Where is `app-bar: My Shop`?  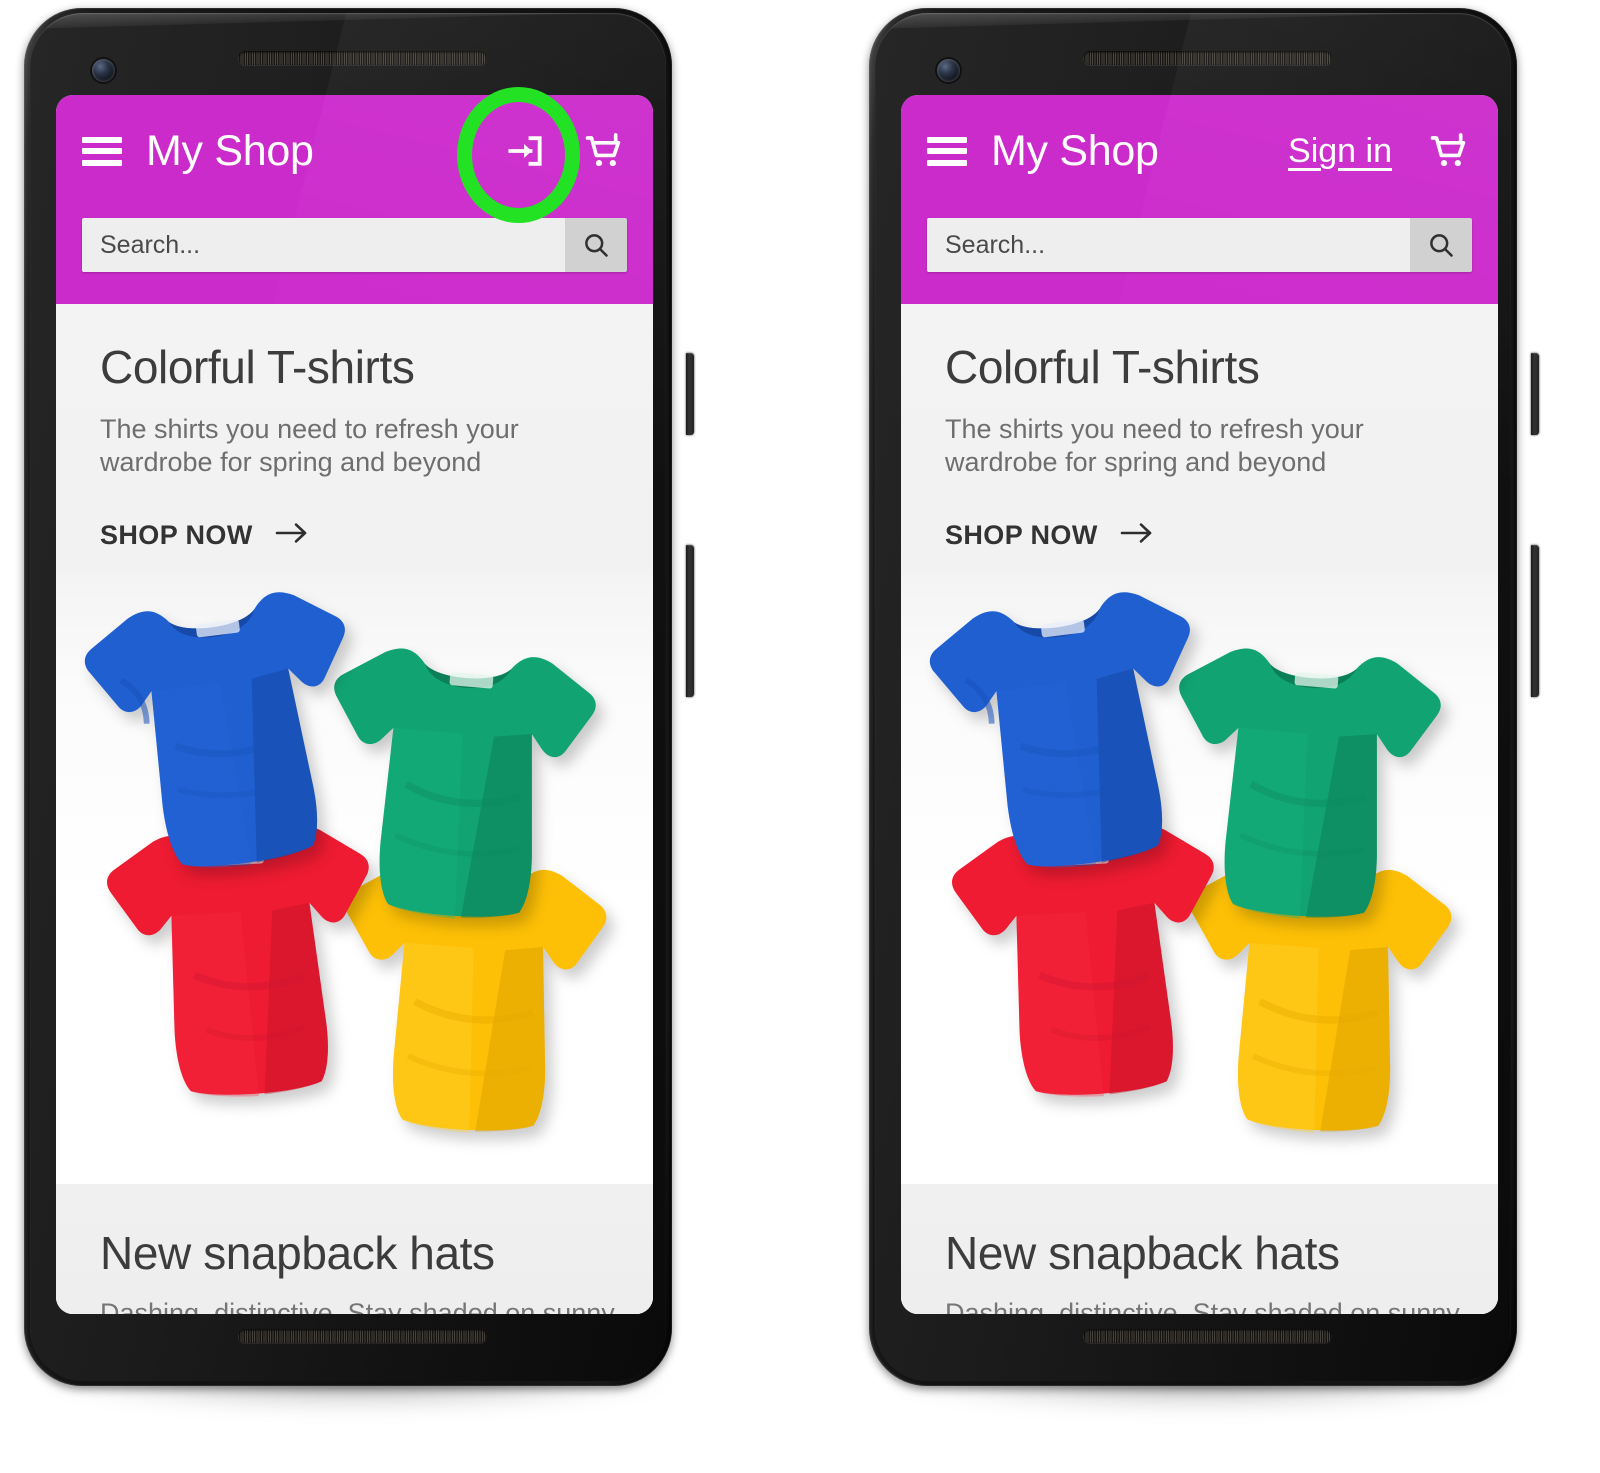 app-bar: My Shop is located at coordinates (354, 199).